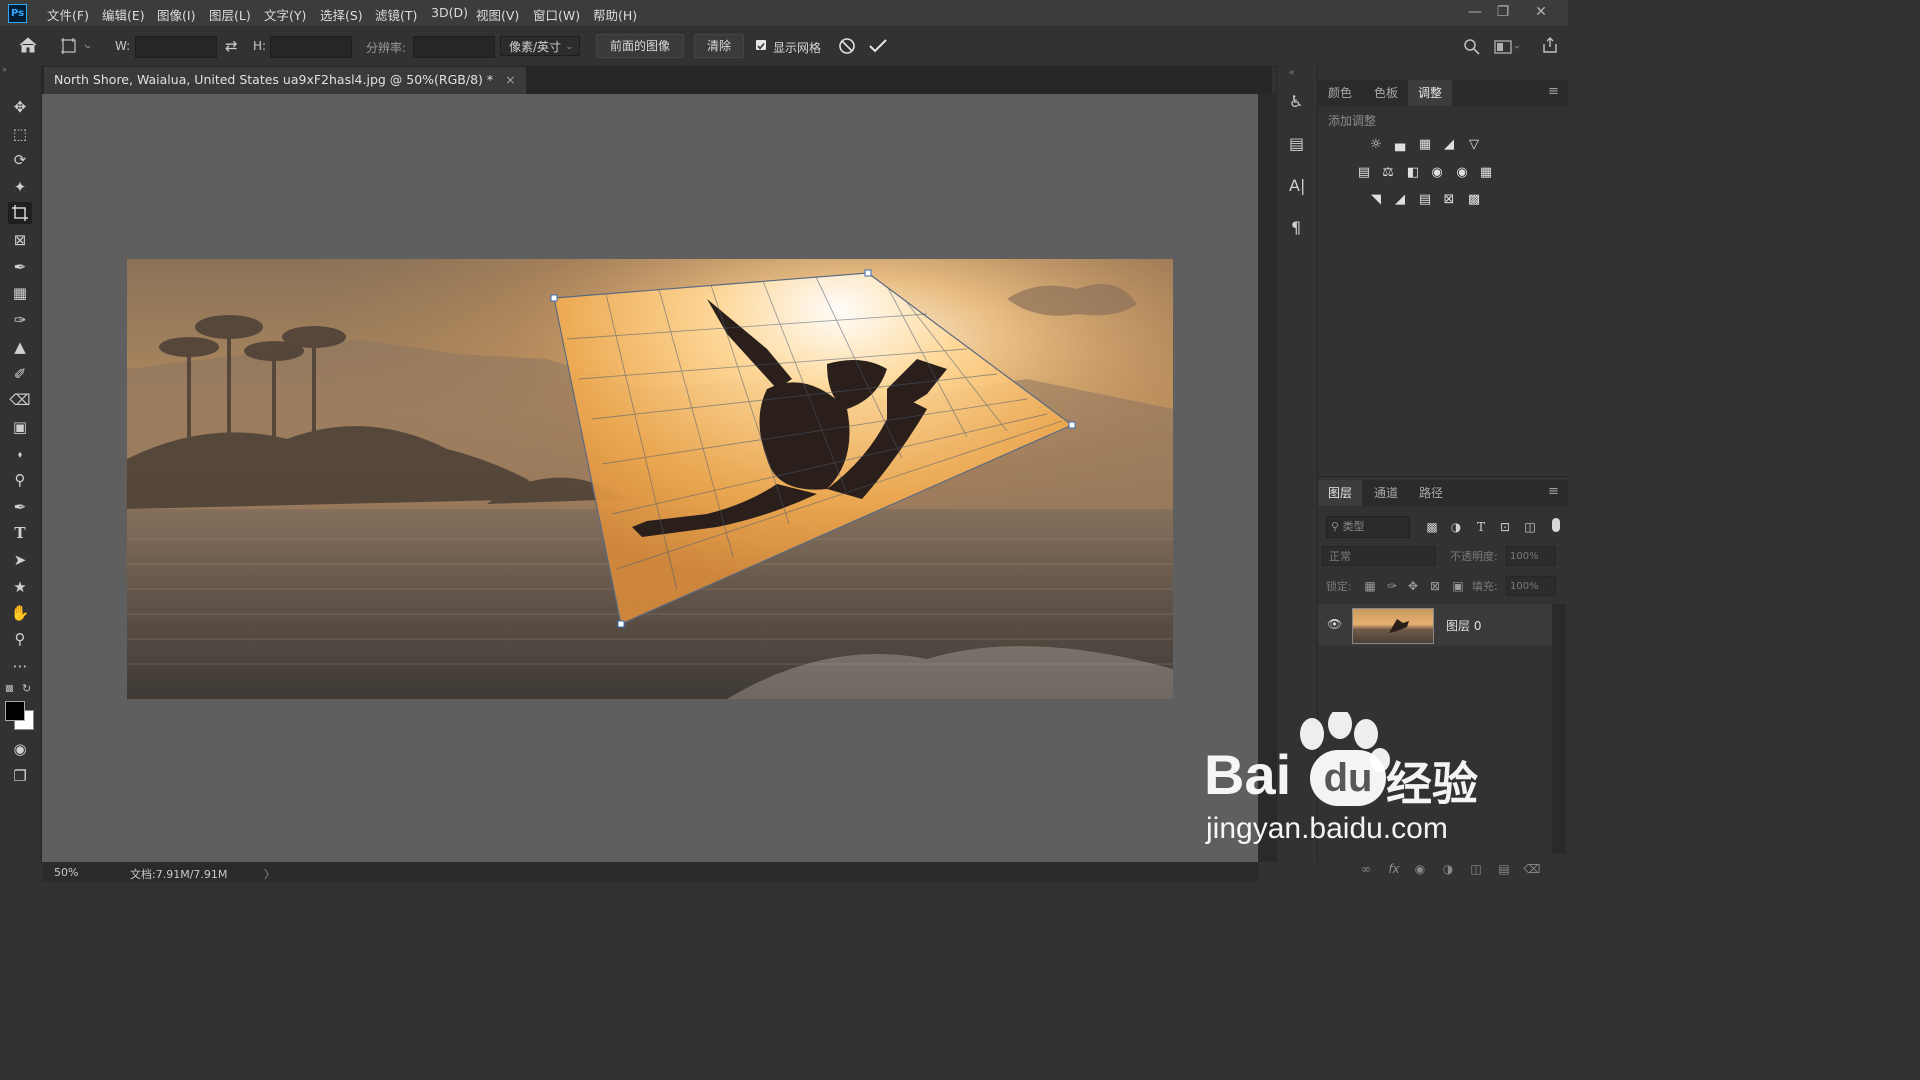 This screenshot has height=1080, width=1920. I want to click on home-icon, so click(28, 46).